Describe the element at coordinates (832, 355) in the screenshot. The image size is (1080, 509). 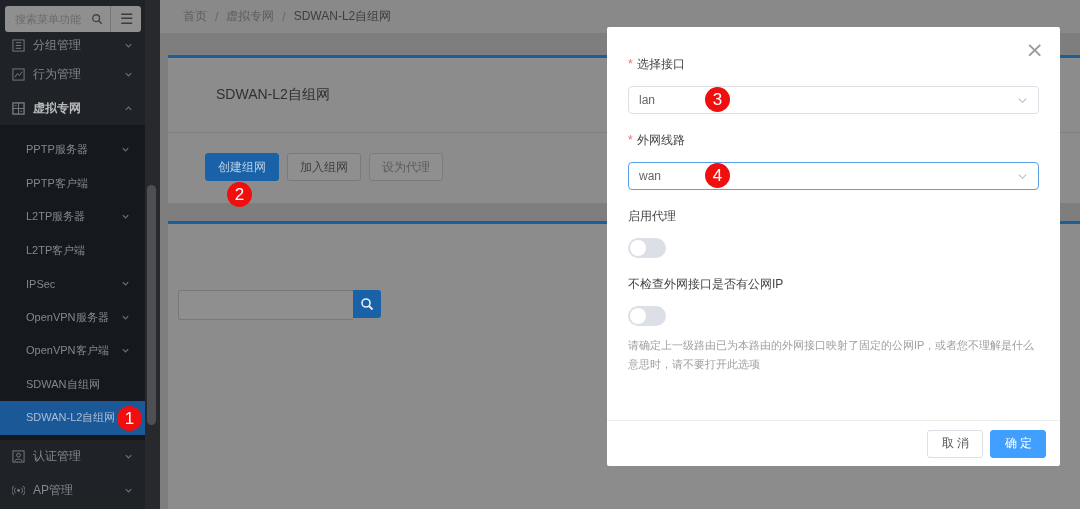
I see `help-text: 请确定上一级路由已为本路由的外网接口映射了固定的公网IP，或者您不理解是什么意思时，请不要打开此选项` at that location.